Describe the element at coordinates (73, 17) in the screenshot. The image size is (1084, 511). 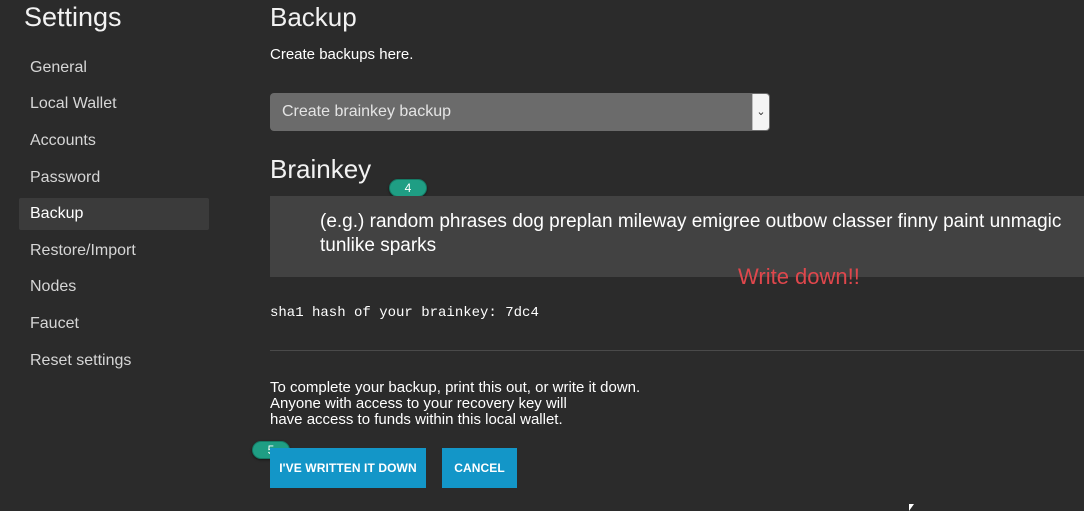
I see `sidebar-title: Settings` at that location.